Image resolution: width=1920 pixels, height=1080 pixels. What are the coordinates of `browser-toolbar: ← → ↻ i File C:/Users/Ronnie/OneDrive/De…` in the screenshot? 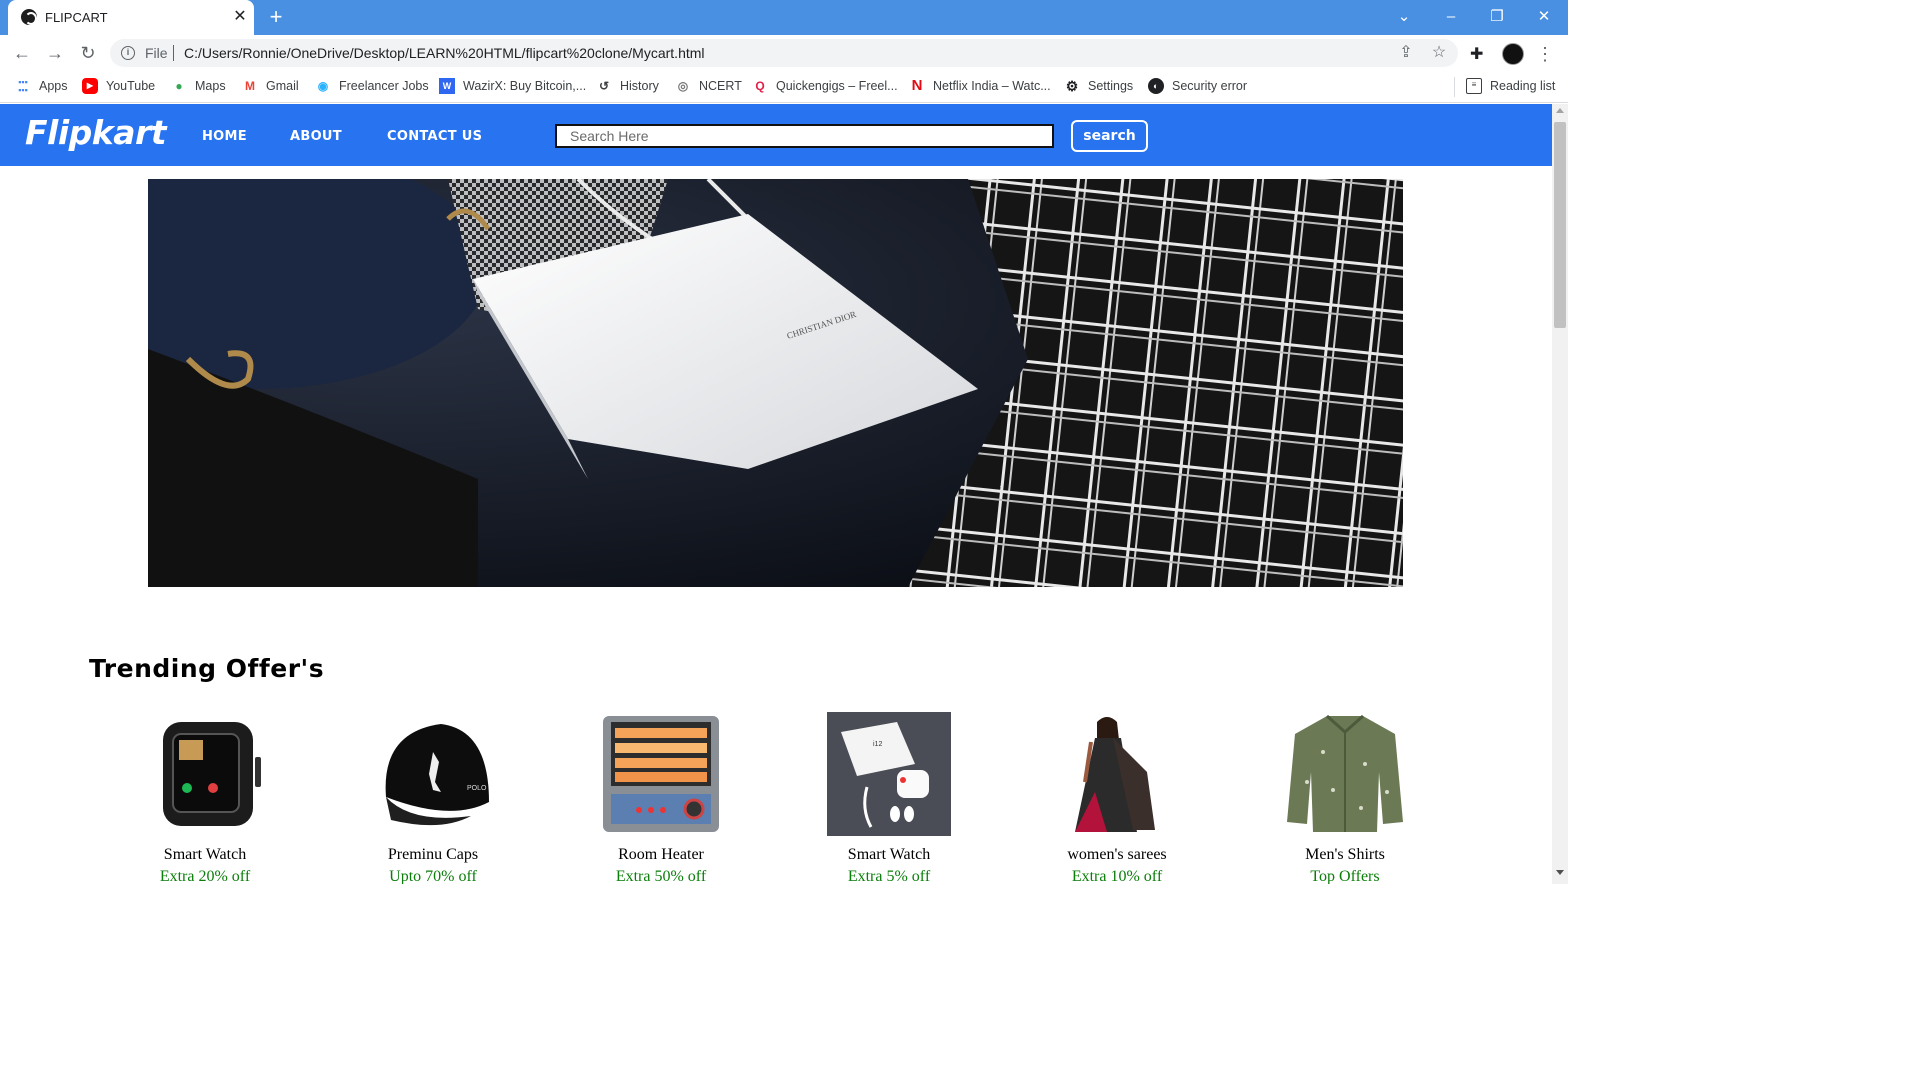 It's located at (784, 53).